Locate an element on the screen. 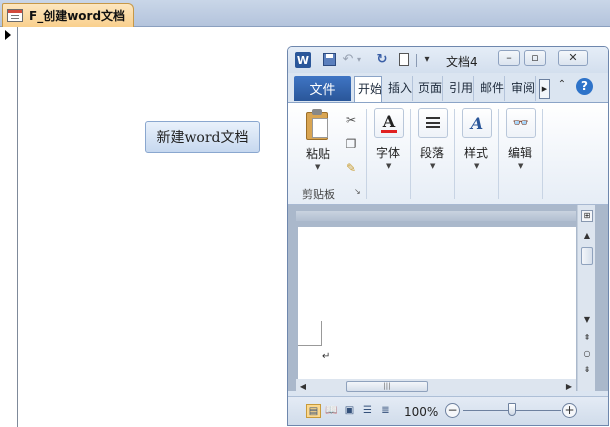  zoom-in-icon: + is located at coordinates (569, 410).